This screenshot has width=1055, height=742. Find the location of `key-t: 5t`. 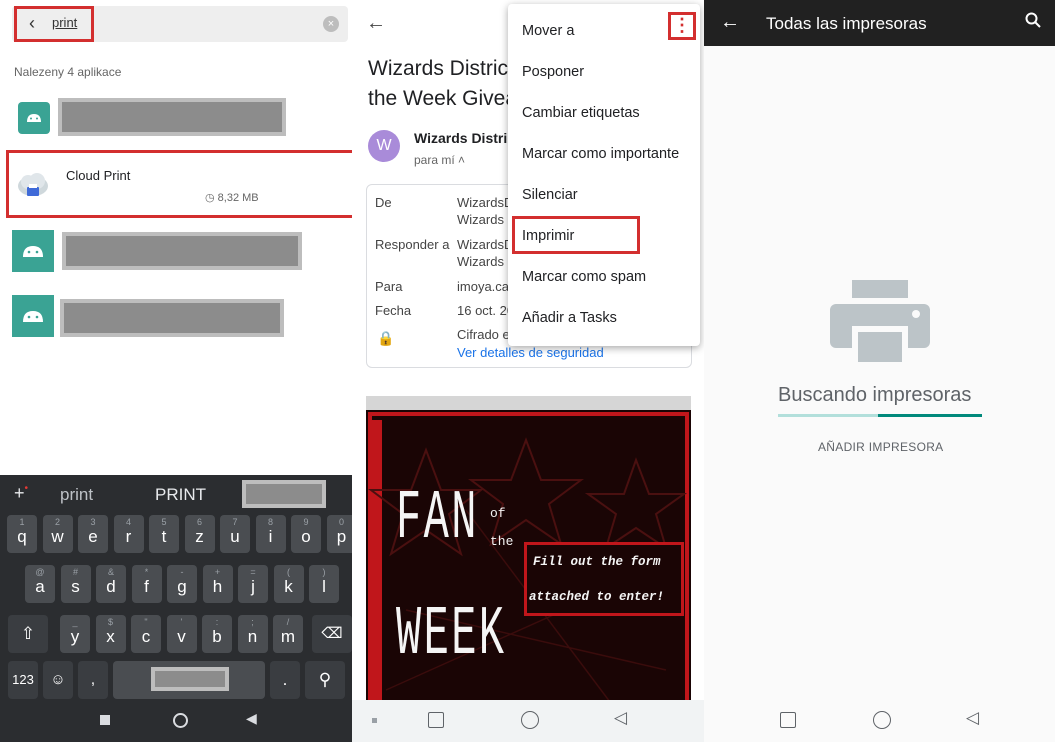

key-t: 5t is located at coordinates (164, 534).